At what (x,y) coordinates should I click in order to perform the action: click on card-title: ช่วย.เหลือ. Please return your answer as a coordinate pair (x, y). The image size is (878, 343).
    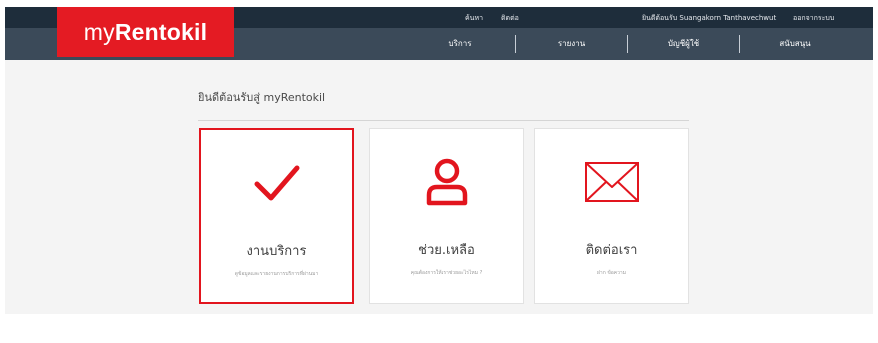
    Looking at the image, I should click on (446, 250).